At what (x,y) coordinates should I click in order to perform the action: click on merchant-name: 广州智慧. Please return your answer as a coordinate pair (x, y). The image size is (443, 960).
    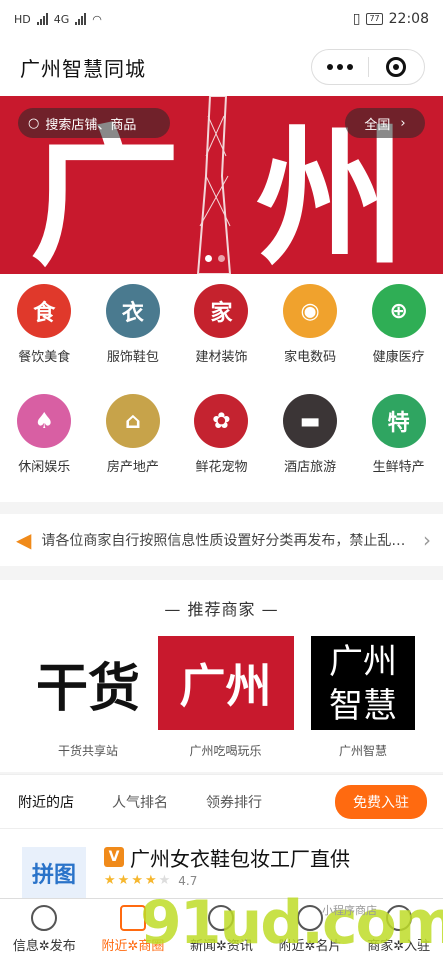
    Looking at the image, I should click on (362, 751).